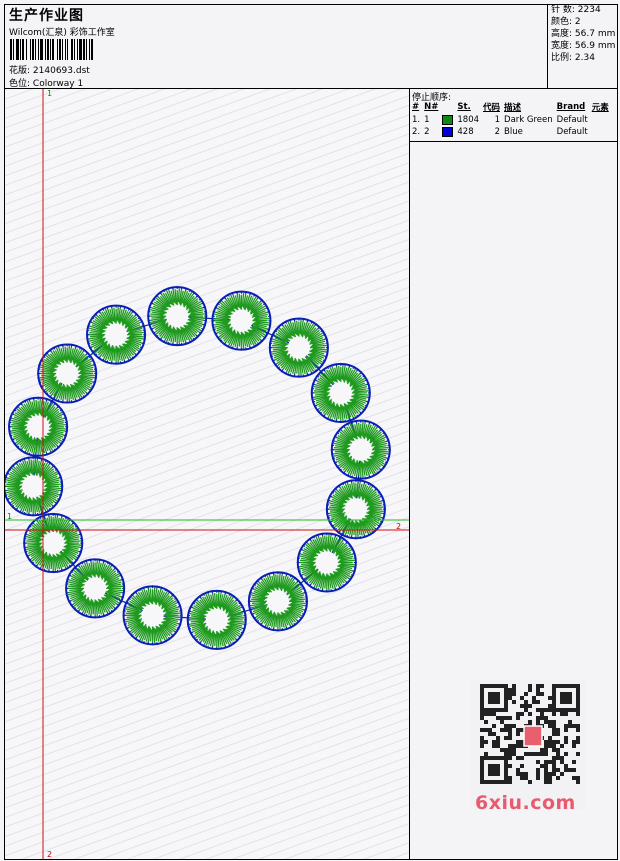 Image resolution: width=620 pixels, height=861 pixels. Describe the element at coordinates (525, 803) in the screenshot. I see `watermark-text: 6xiu.com` at that location.